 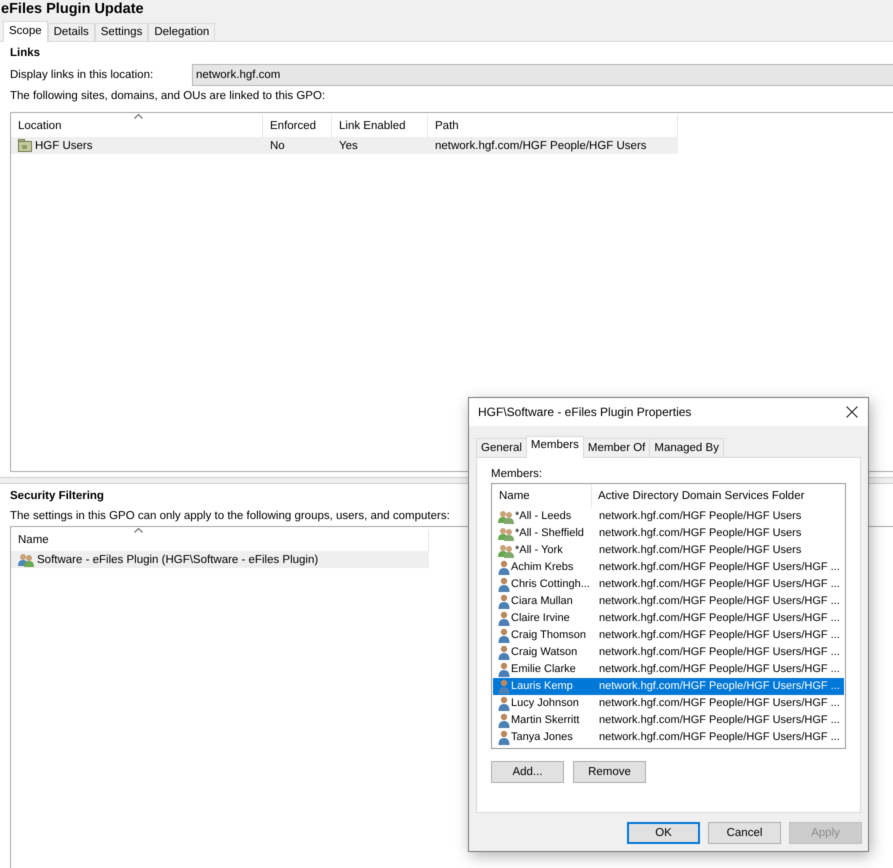 What do you see at coordinates (230, 517) in the screenshot?
I see `list-caption: The settings in this GPO can only apply to the following groups, users, and computers:` at bounding box center [230, 517].